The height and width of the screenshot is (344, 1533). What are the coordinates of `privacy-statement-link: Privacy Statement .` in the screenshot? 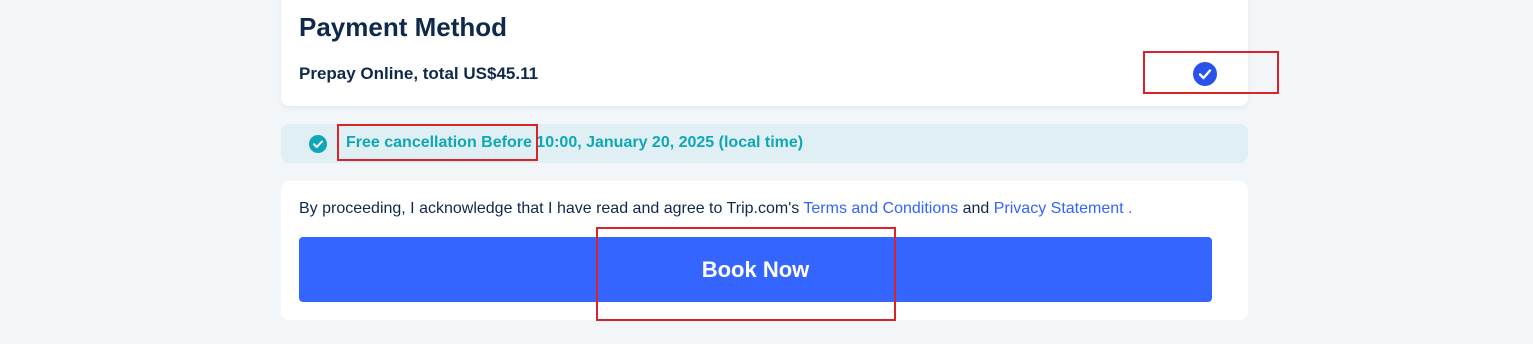 It's located at (1063, 208).